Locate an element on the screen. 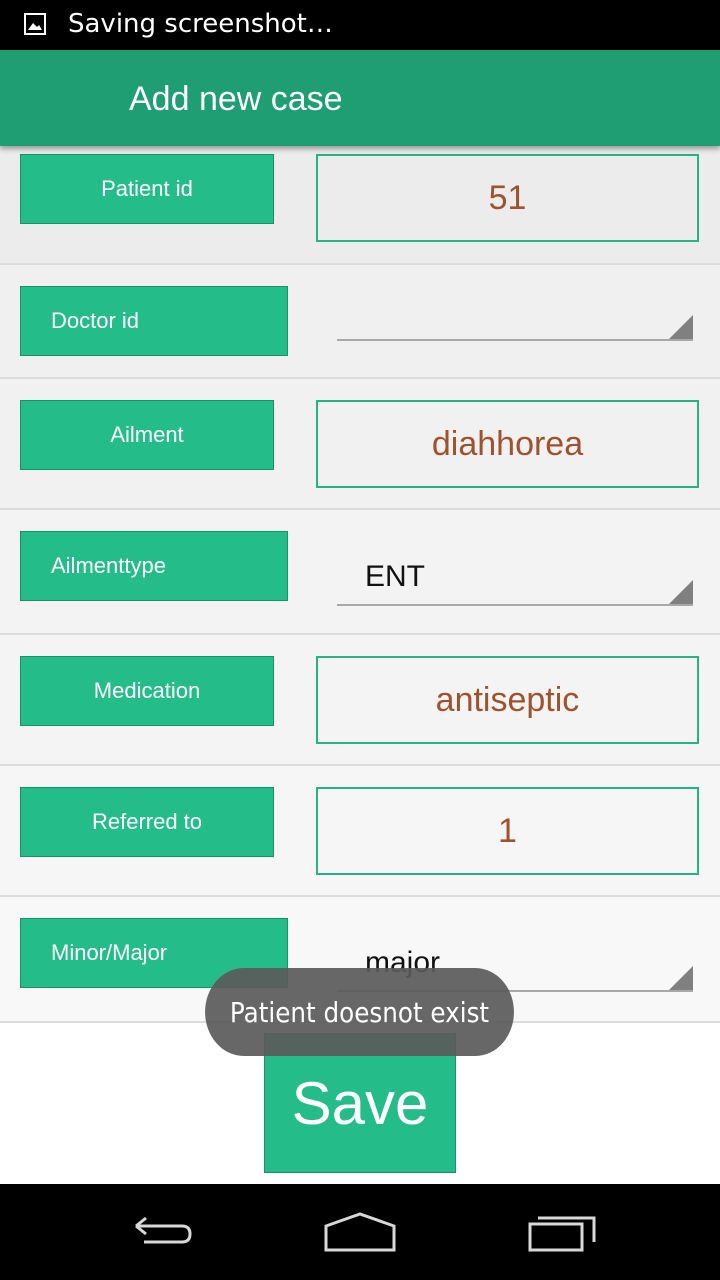 The height and width of the screenshot is (1280, 720). patient-id-row: Patient id 51 is located at coordinates (360, 205).